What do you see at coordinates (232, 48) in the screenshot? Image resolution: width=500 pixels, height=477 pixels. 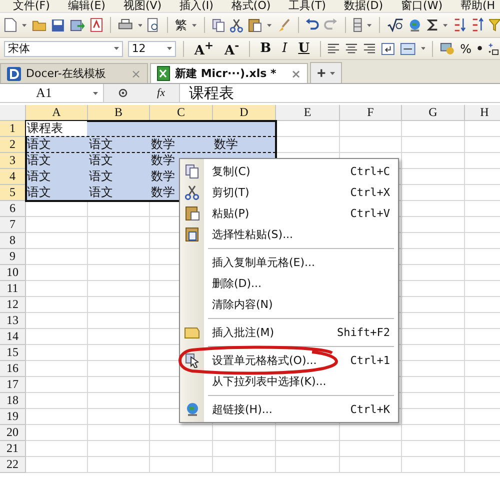 I see `decrease-font-button: A$^{-}$` at bounding box center [232, 48].